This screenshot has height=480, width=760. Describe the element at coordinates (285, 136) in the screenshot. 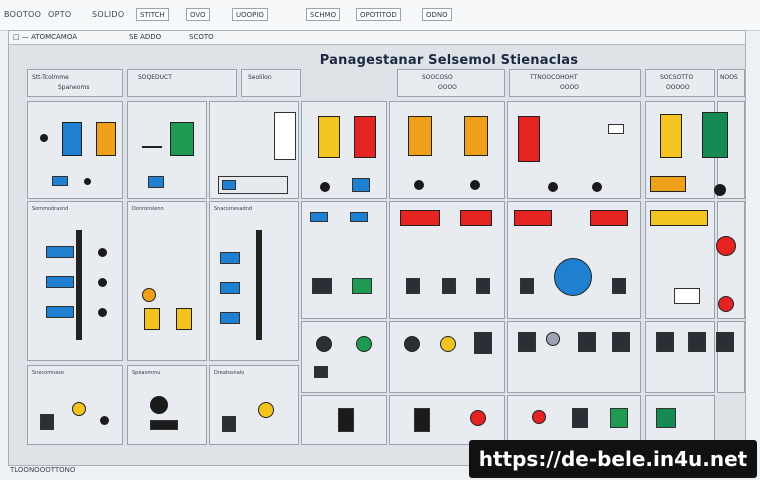

I see `white-switch` at that location.